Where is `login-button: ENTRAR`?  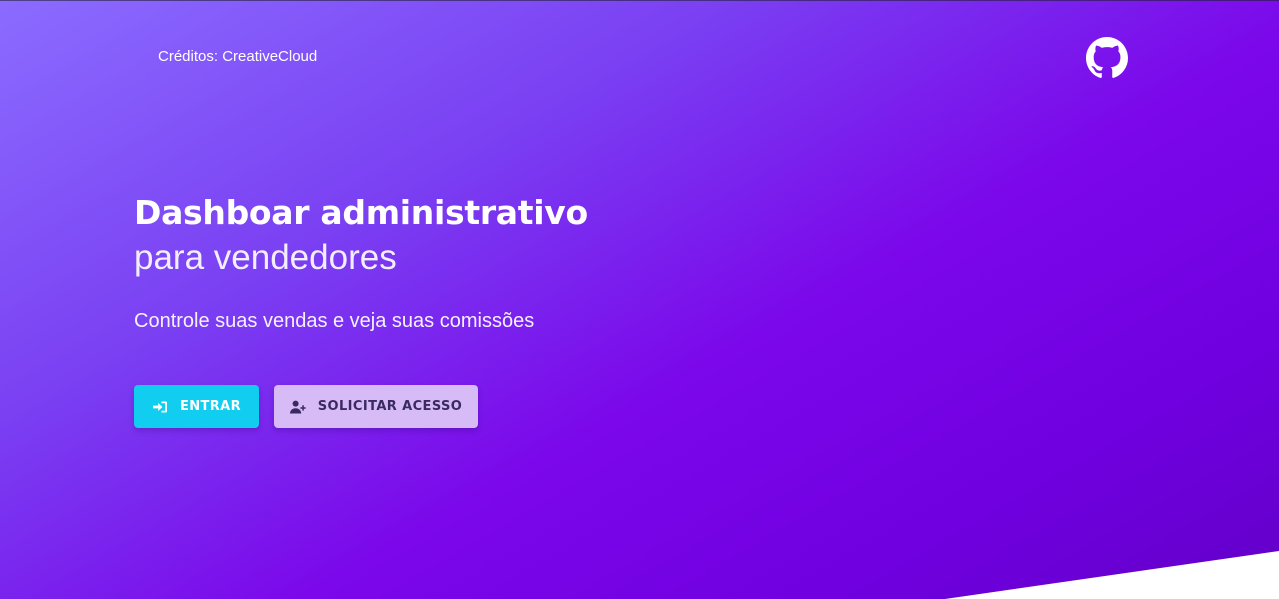 login-button: ENTRAR is located at coordinates (196, 406).